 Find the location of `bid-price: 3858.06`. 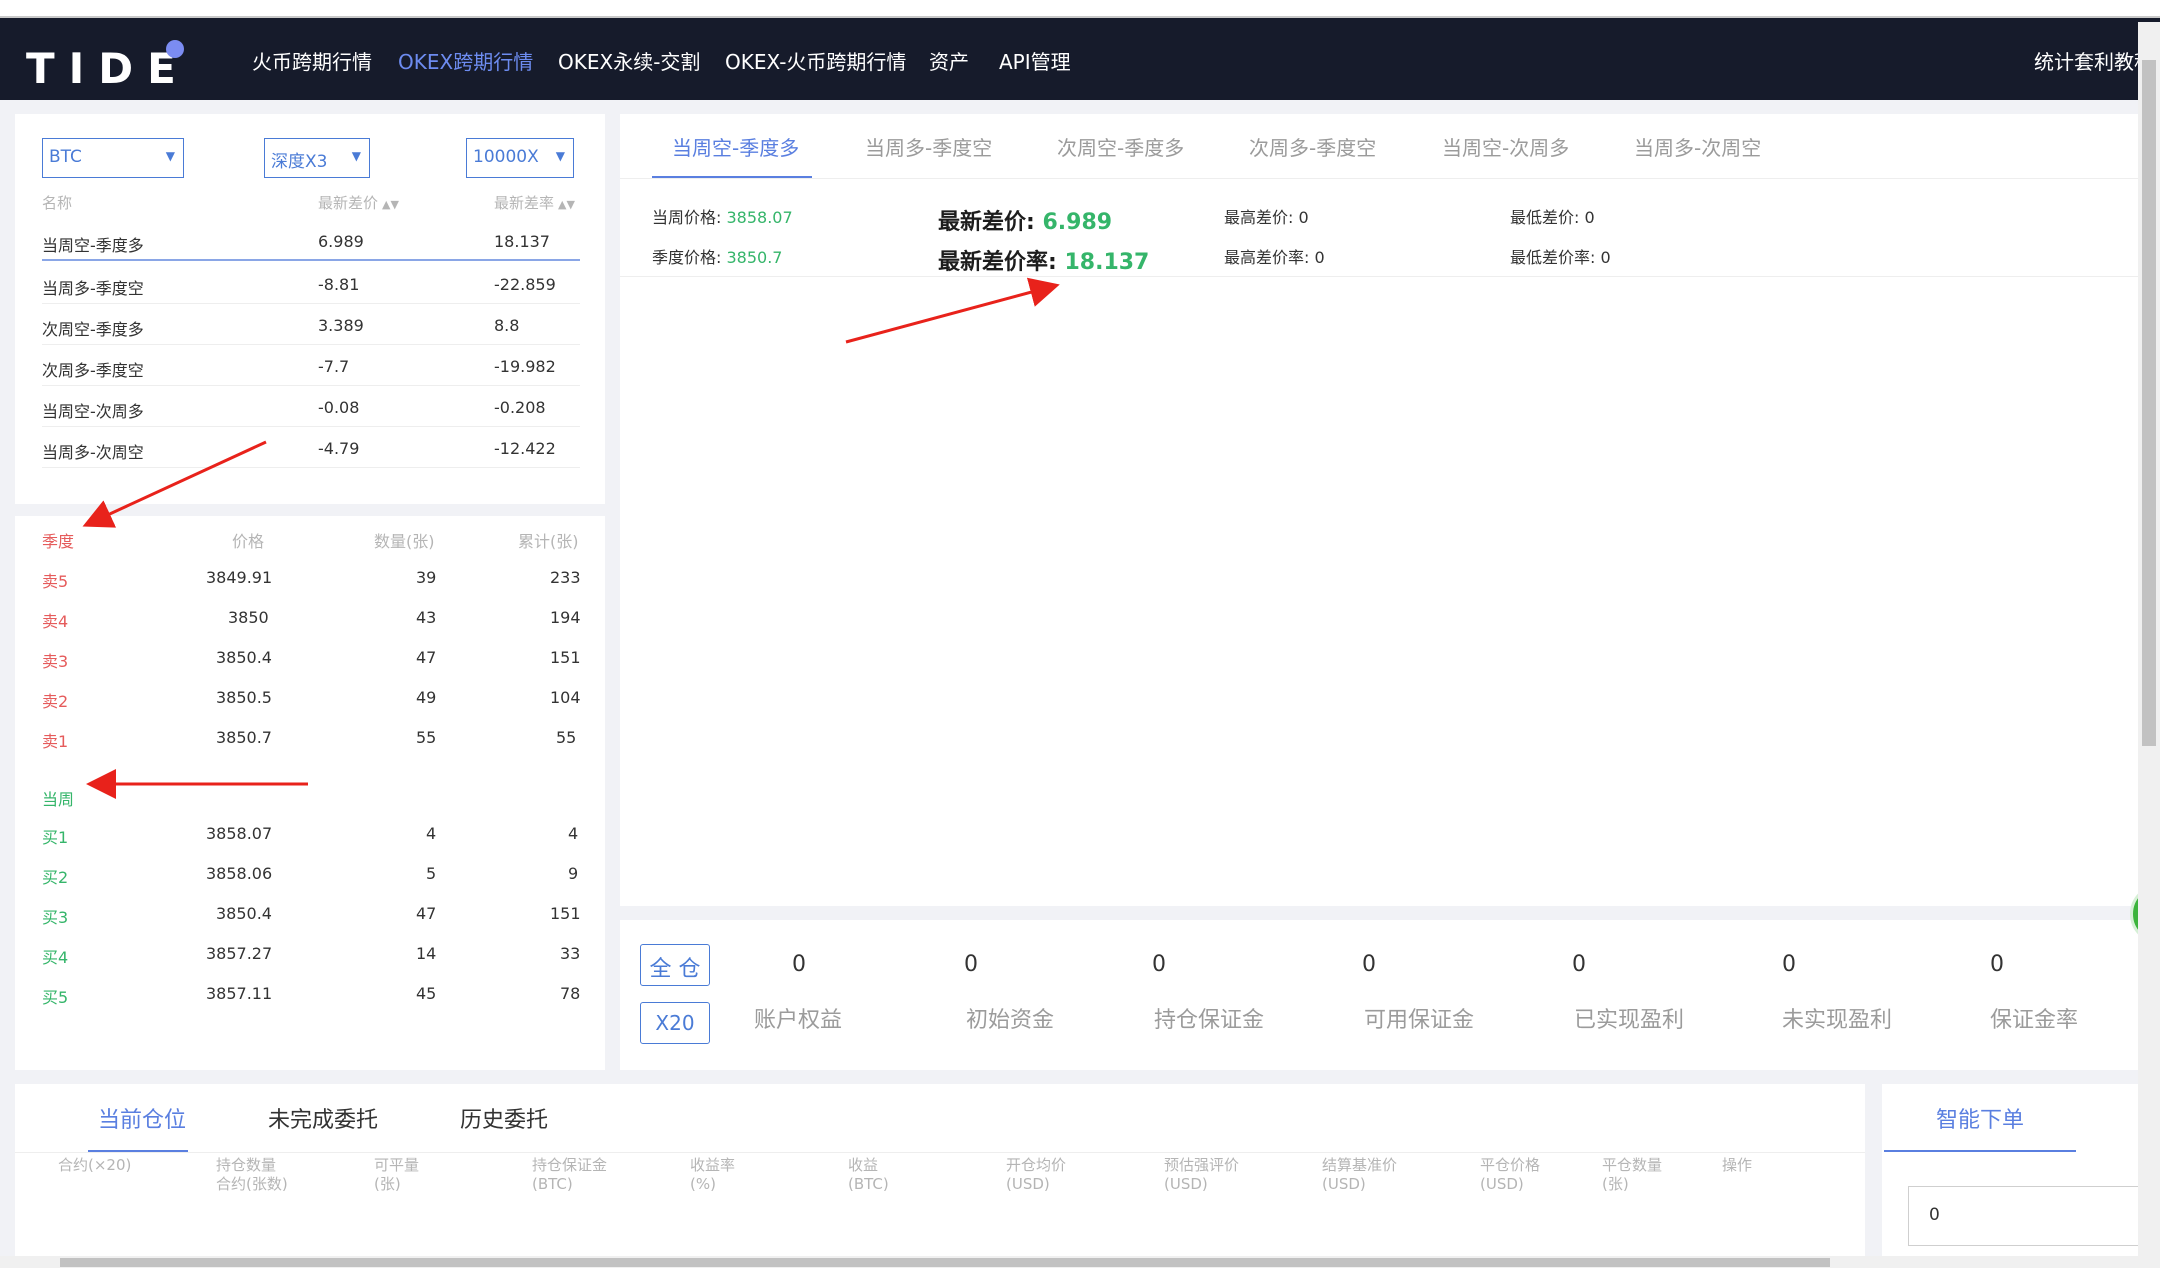

bid-price: 3858.06 is located at coordinates (239, 873).